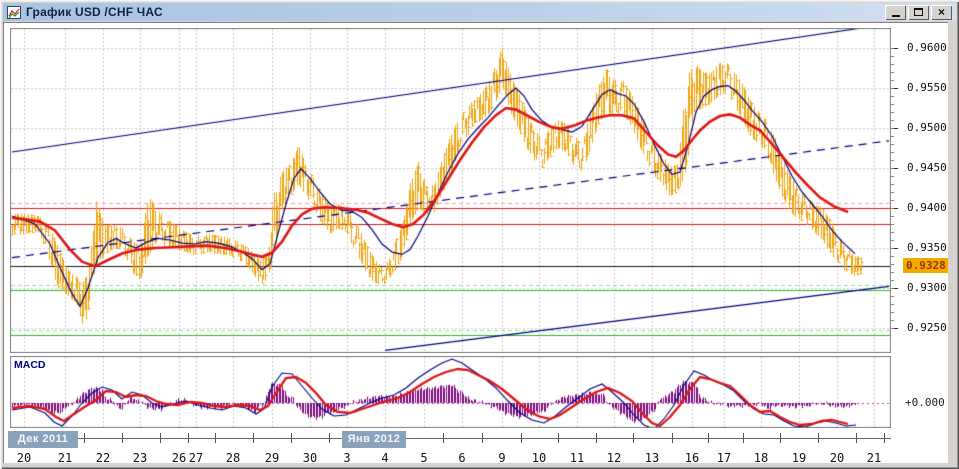 This screenshot has height=469, width=959. Describe the element at coordinates (895, 12) in the screenshot. I see `minimize-button` at that location.